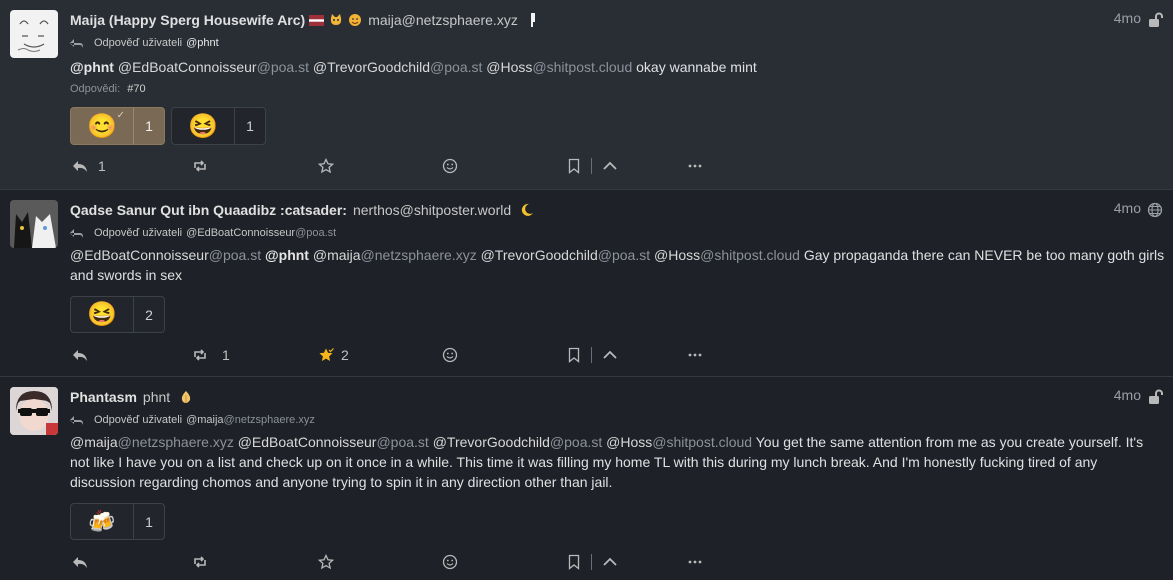 The width and height of the screenshot is (1173, 580). What do you see at coordinates (443, 20) in the screenshot?
I see `author-account: maija@netzsphaere.xyz` at bounding box center [443, 20].